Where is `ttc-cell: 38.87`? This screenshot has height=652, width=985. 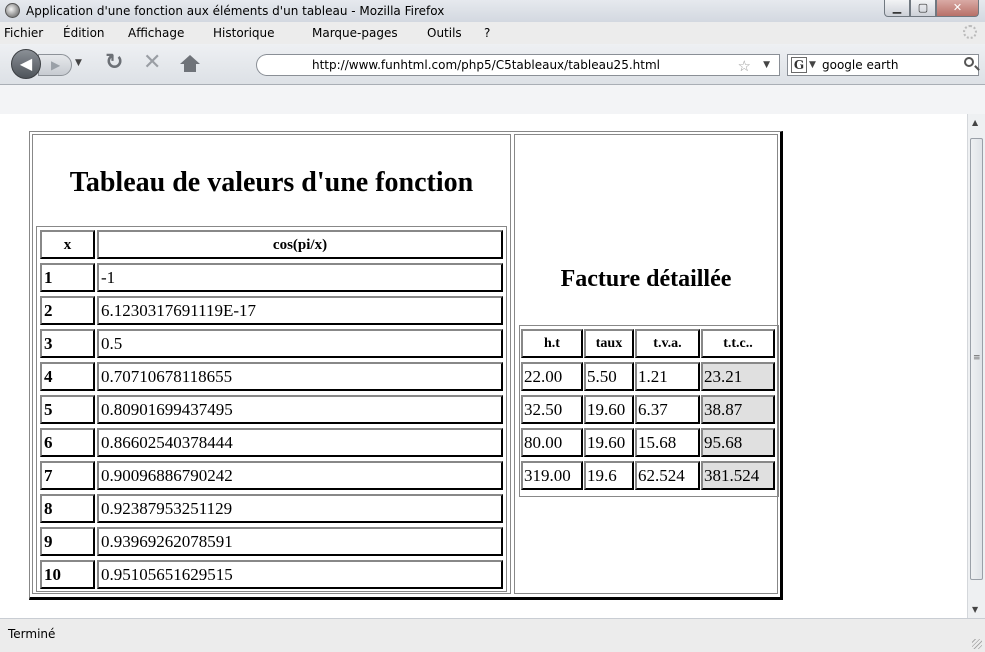
ttc-cell: 38.87 is located at coordinates (738, 409).